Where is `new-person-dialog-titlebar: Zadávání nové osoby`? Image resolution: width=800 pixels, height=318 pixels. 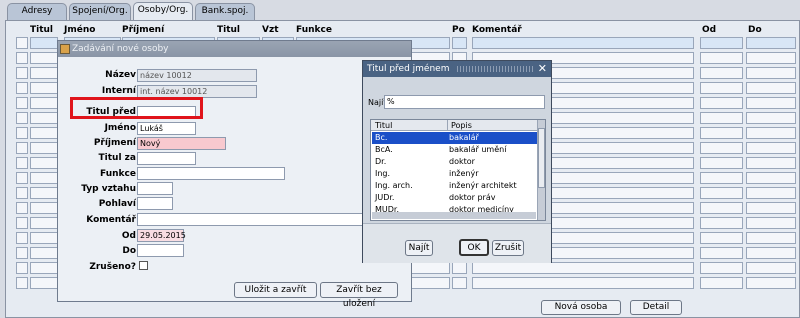 new-person-dialog-titlebar: Zadávání nové osoby is located at coordinates (234, 49).